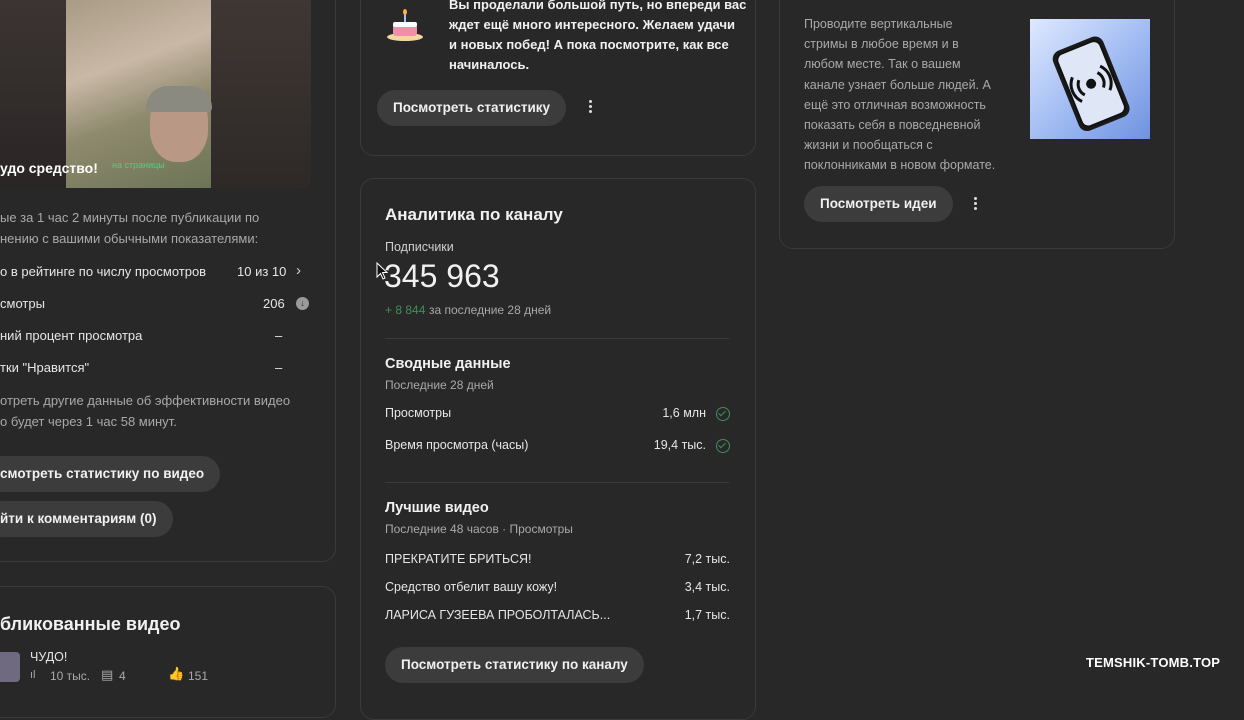  I want to click on metric-label: о в рейтинге по числу просмотров, so click(103, 271).